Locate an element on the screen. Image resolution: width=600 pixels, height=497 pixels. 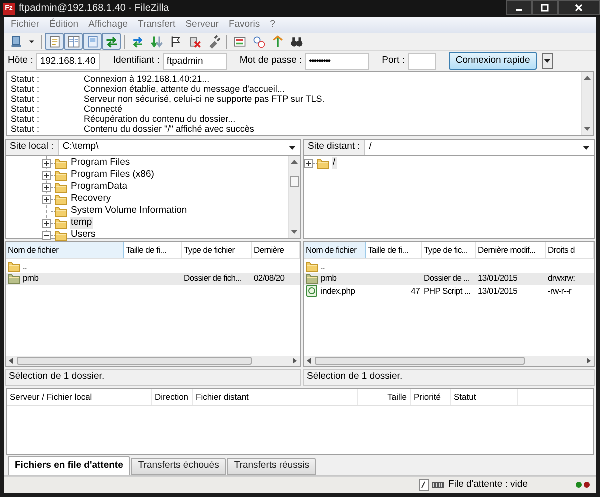
minimize-button is located at coordinates (519, 7).